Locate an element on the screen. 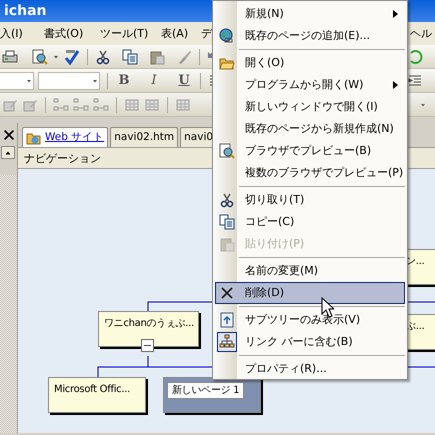 The width and height of the screenshot is (435, 435). collapse-button is located at coordinates (147, 345).